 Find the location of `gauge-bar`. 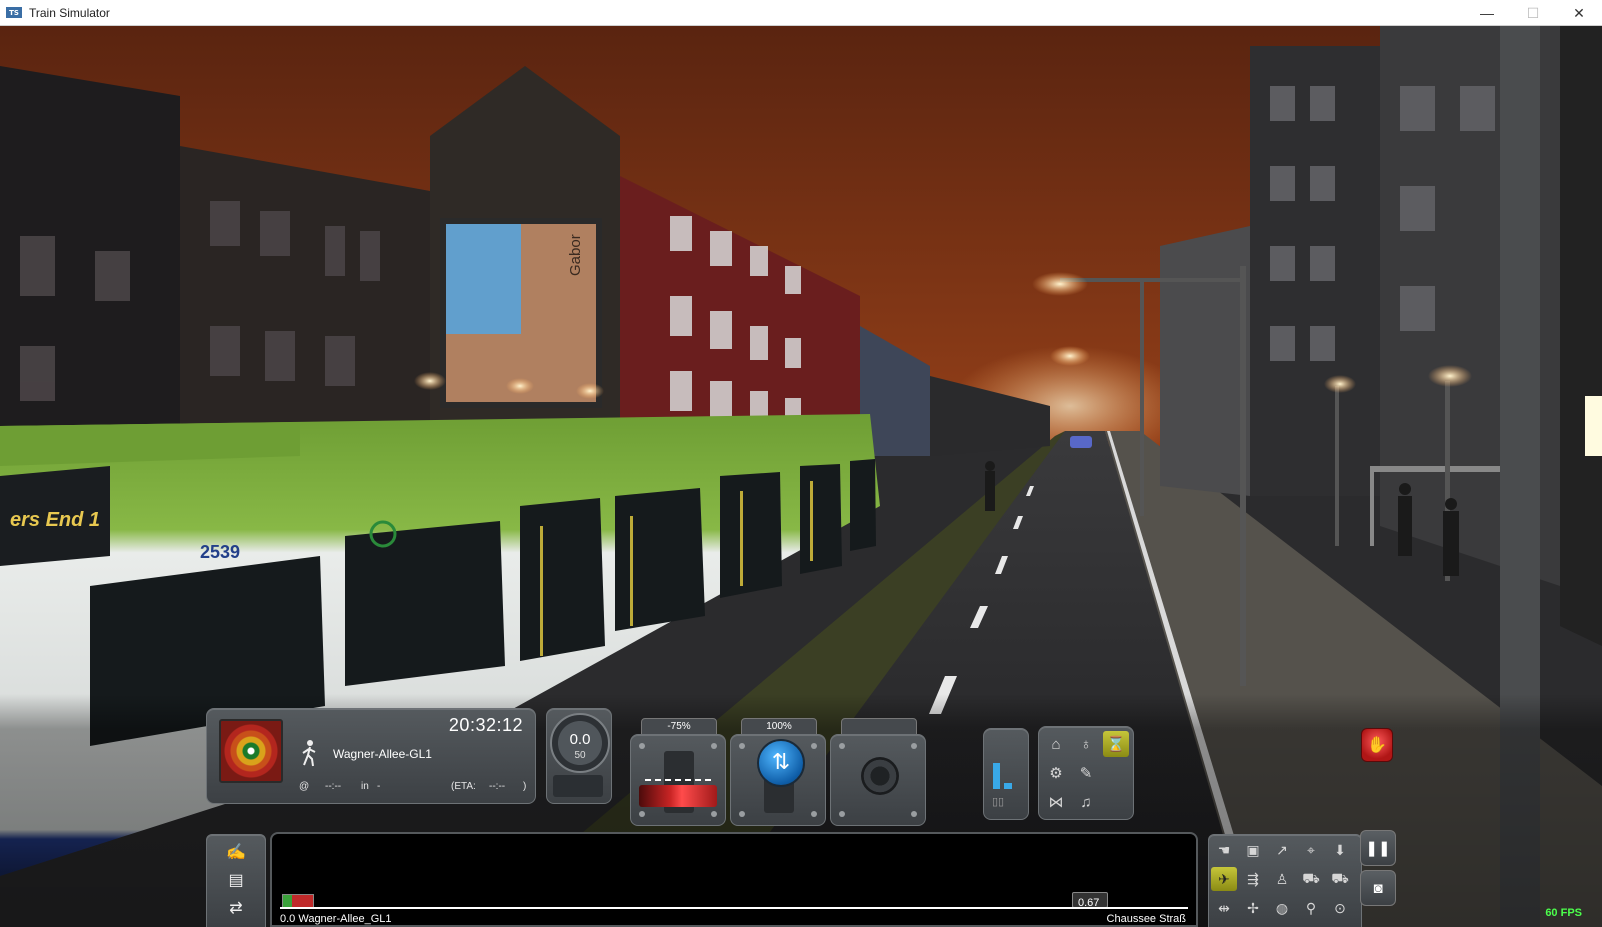

gauge-bar is located at coordinates (996, 776).